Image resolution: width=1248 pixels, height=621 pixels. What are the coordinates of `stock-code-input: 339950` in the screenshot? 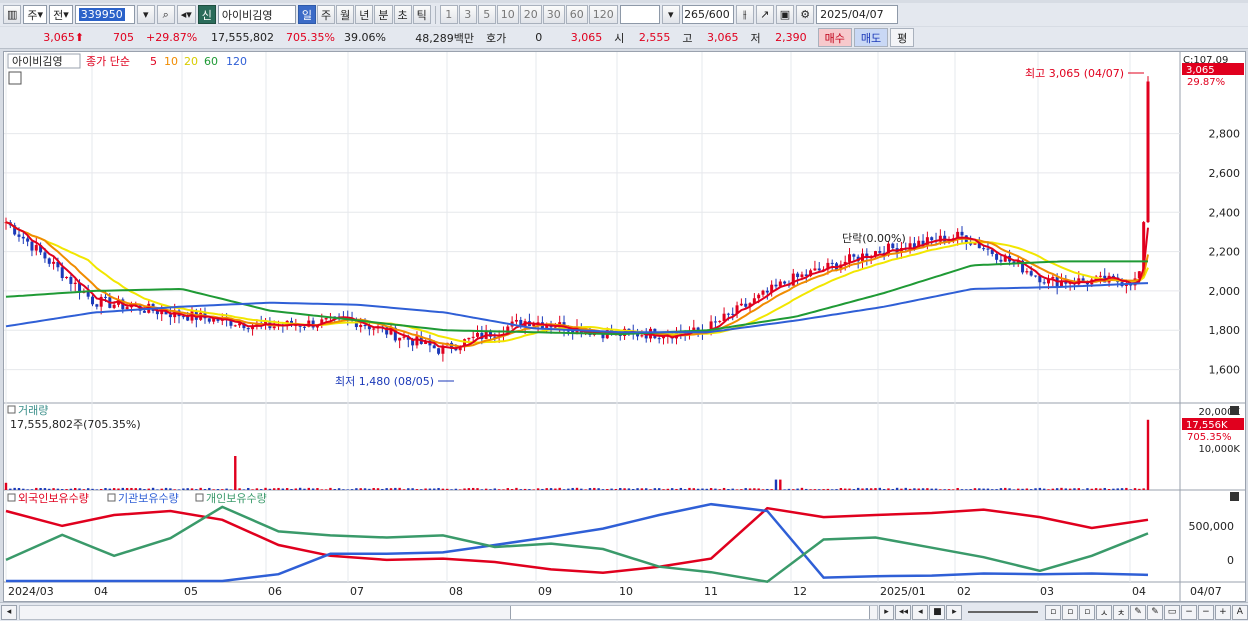 It's located at (104, 14).